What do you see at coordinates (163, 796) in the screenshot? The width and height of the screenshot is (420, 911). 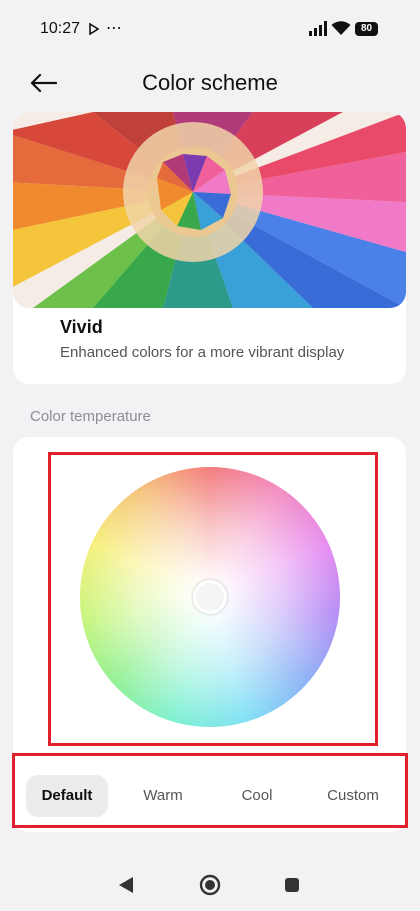 I see `tab-warm: Warm` at bounding box center [163, 796].